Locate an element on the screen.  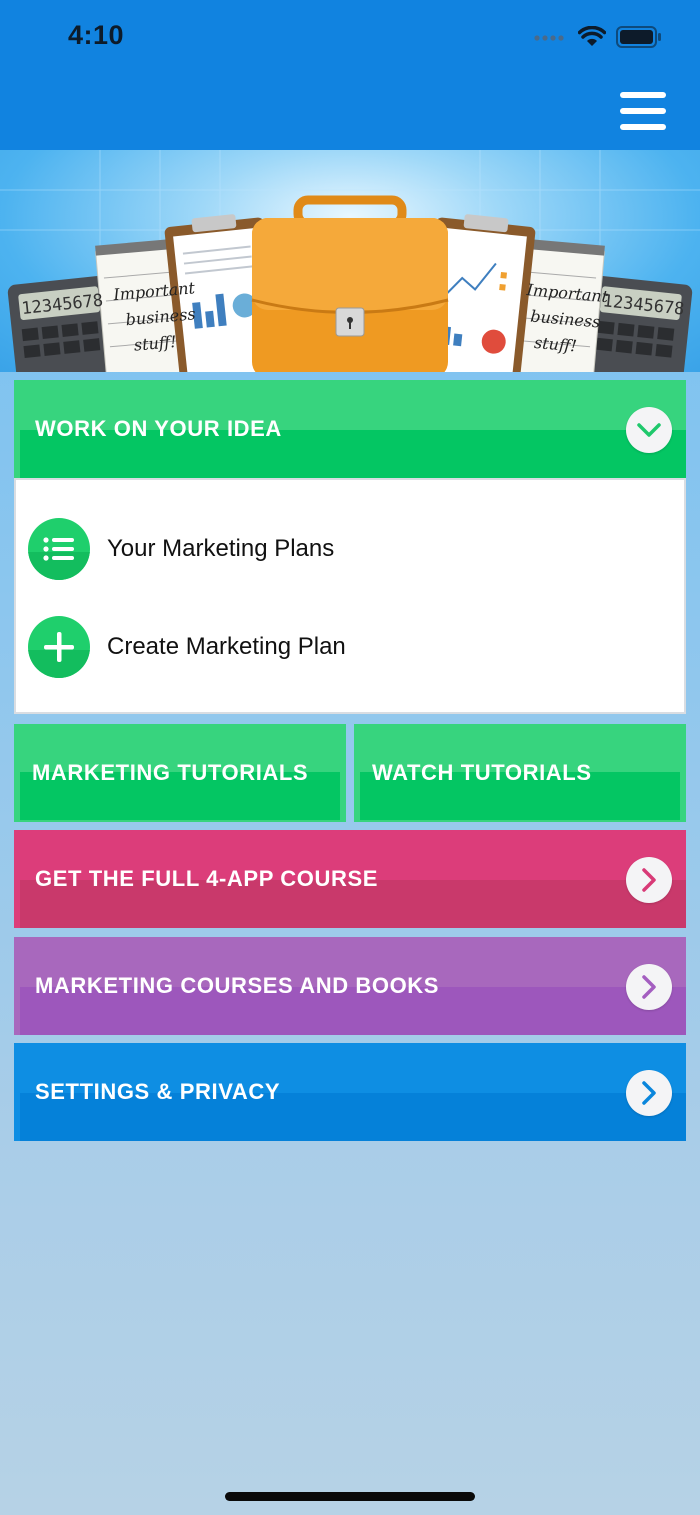
watch-tutorials-label: WATCH TUTORIALS is located at coordinates (482, 772).